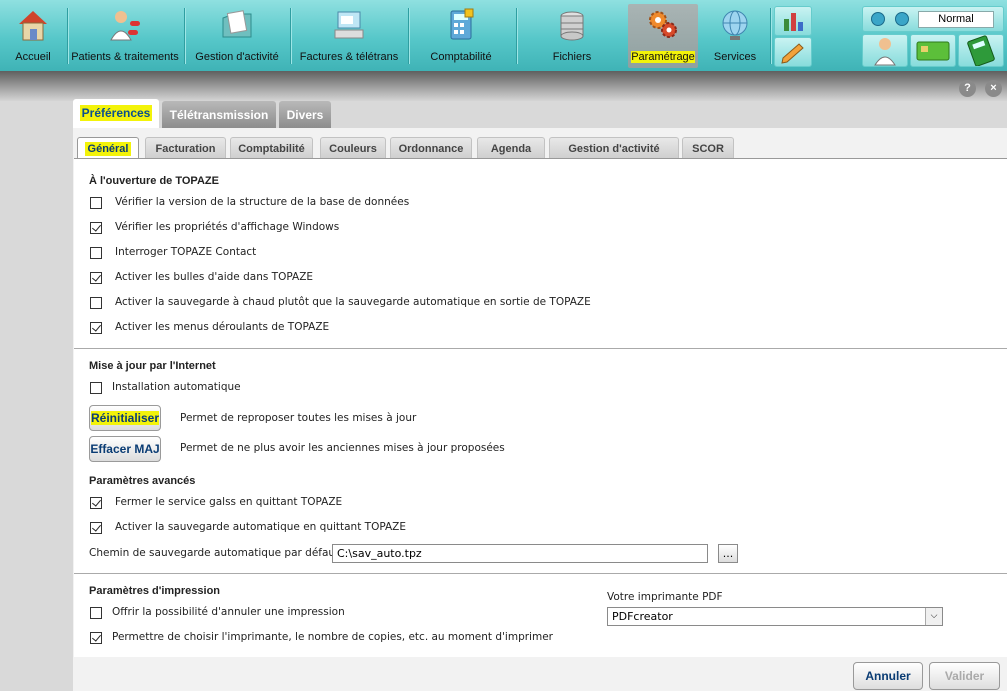  Describe the element at coordinates (214, 277) in the screenshot. I see `opening-option-label: Activer les bulles d'aide dans TOPAZE` at that location.